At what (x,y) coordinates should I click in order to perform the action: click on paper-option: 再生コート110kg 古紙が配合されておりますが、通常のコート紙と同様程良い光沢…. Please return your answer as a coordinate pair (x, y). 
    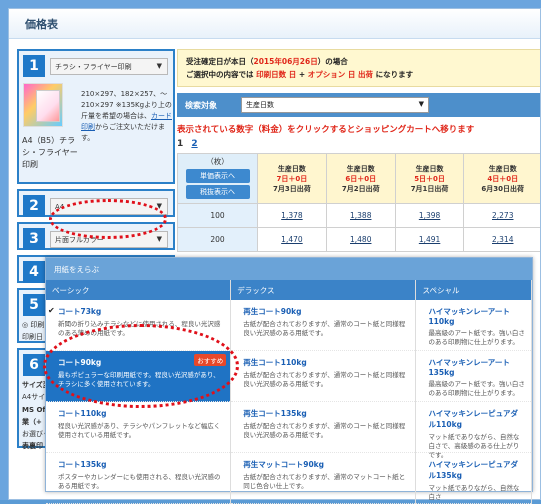
    Looking at the image, I should click on (323, 376).